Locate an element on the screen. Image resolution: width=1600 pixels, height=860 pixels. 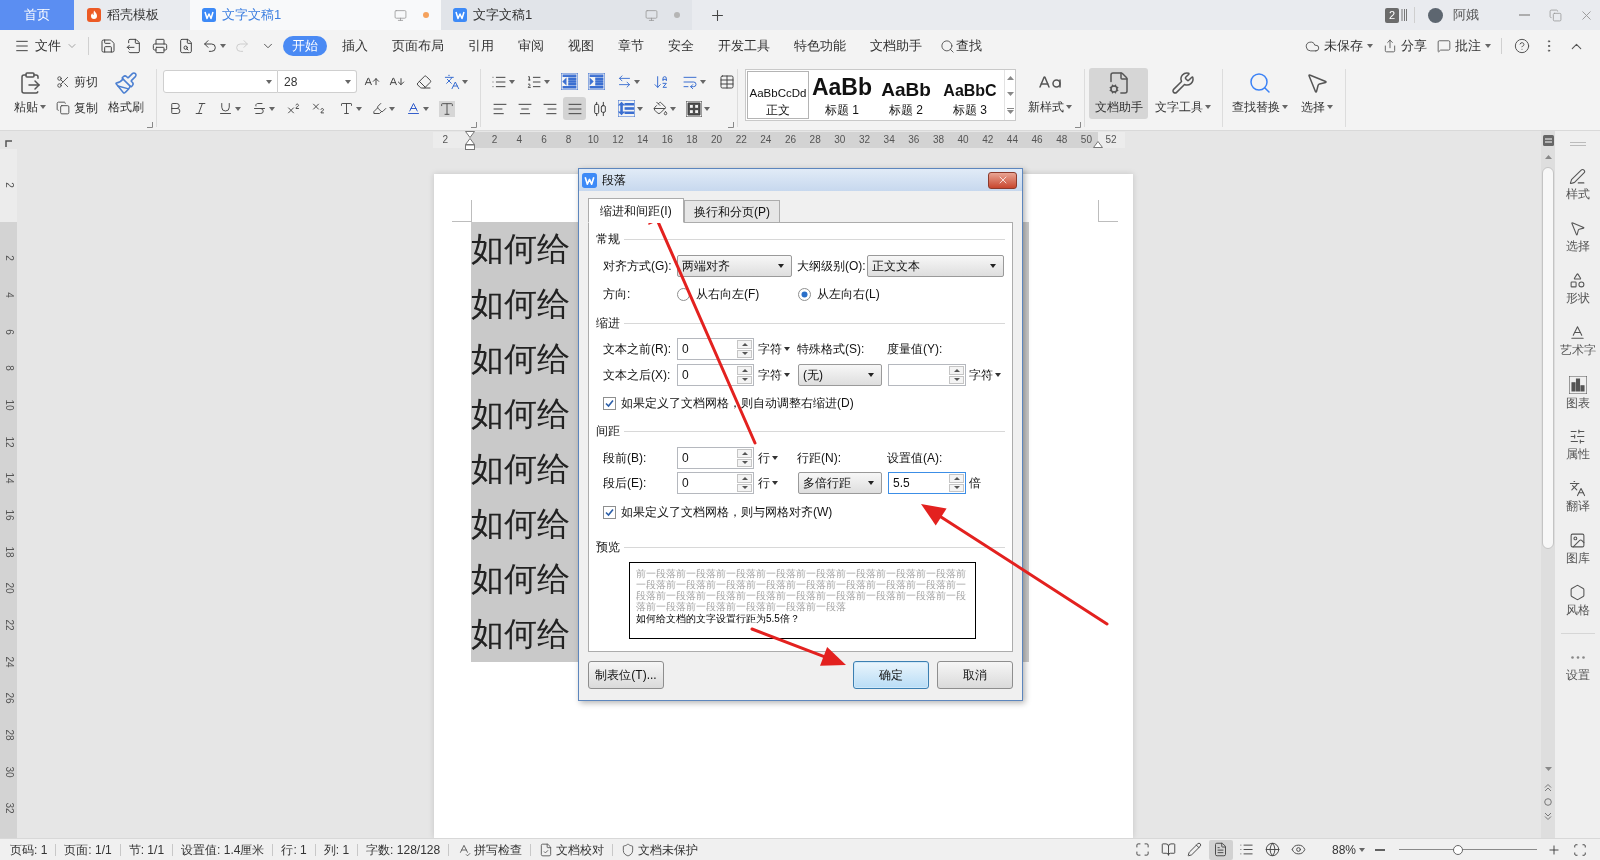
ribbon-tab: 页面布局 is located at coordinates (418, 46).